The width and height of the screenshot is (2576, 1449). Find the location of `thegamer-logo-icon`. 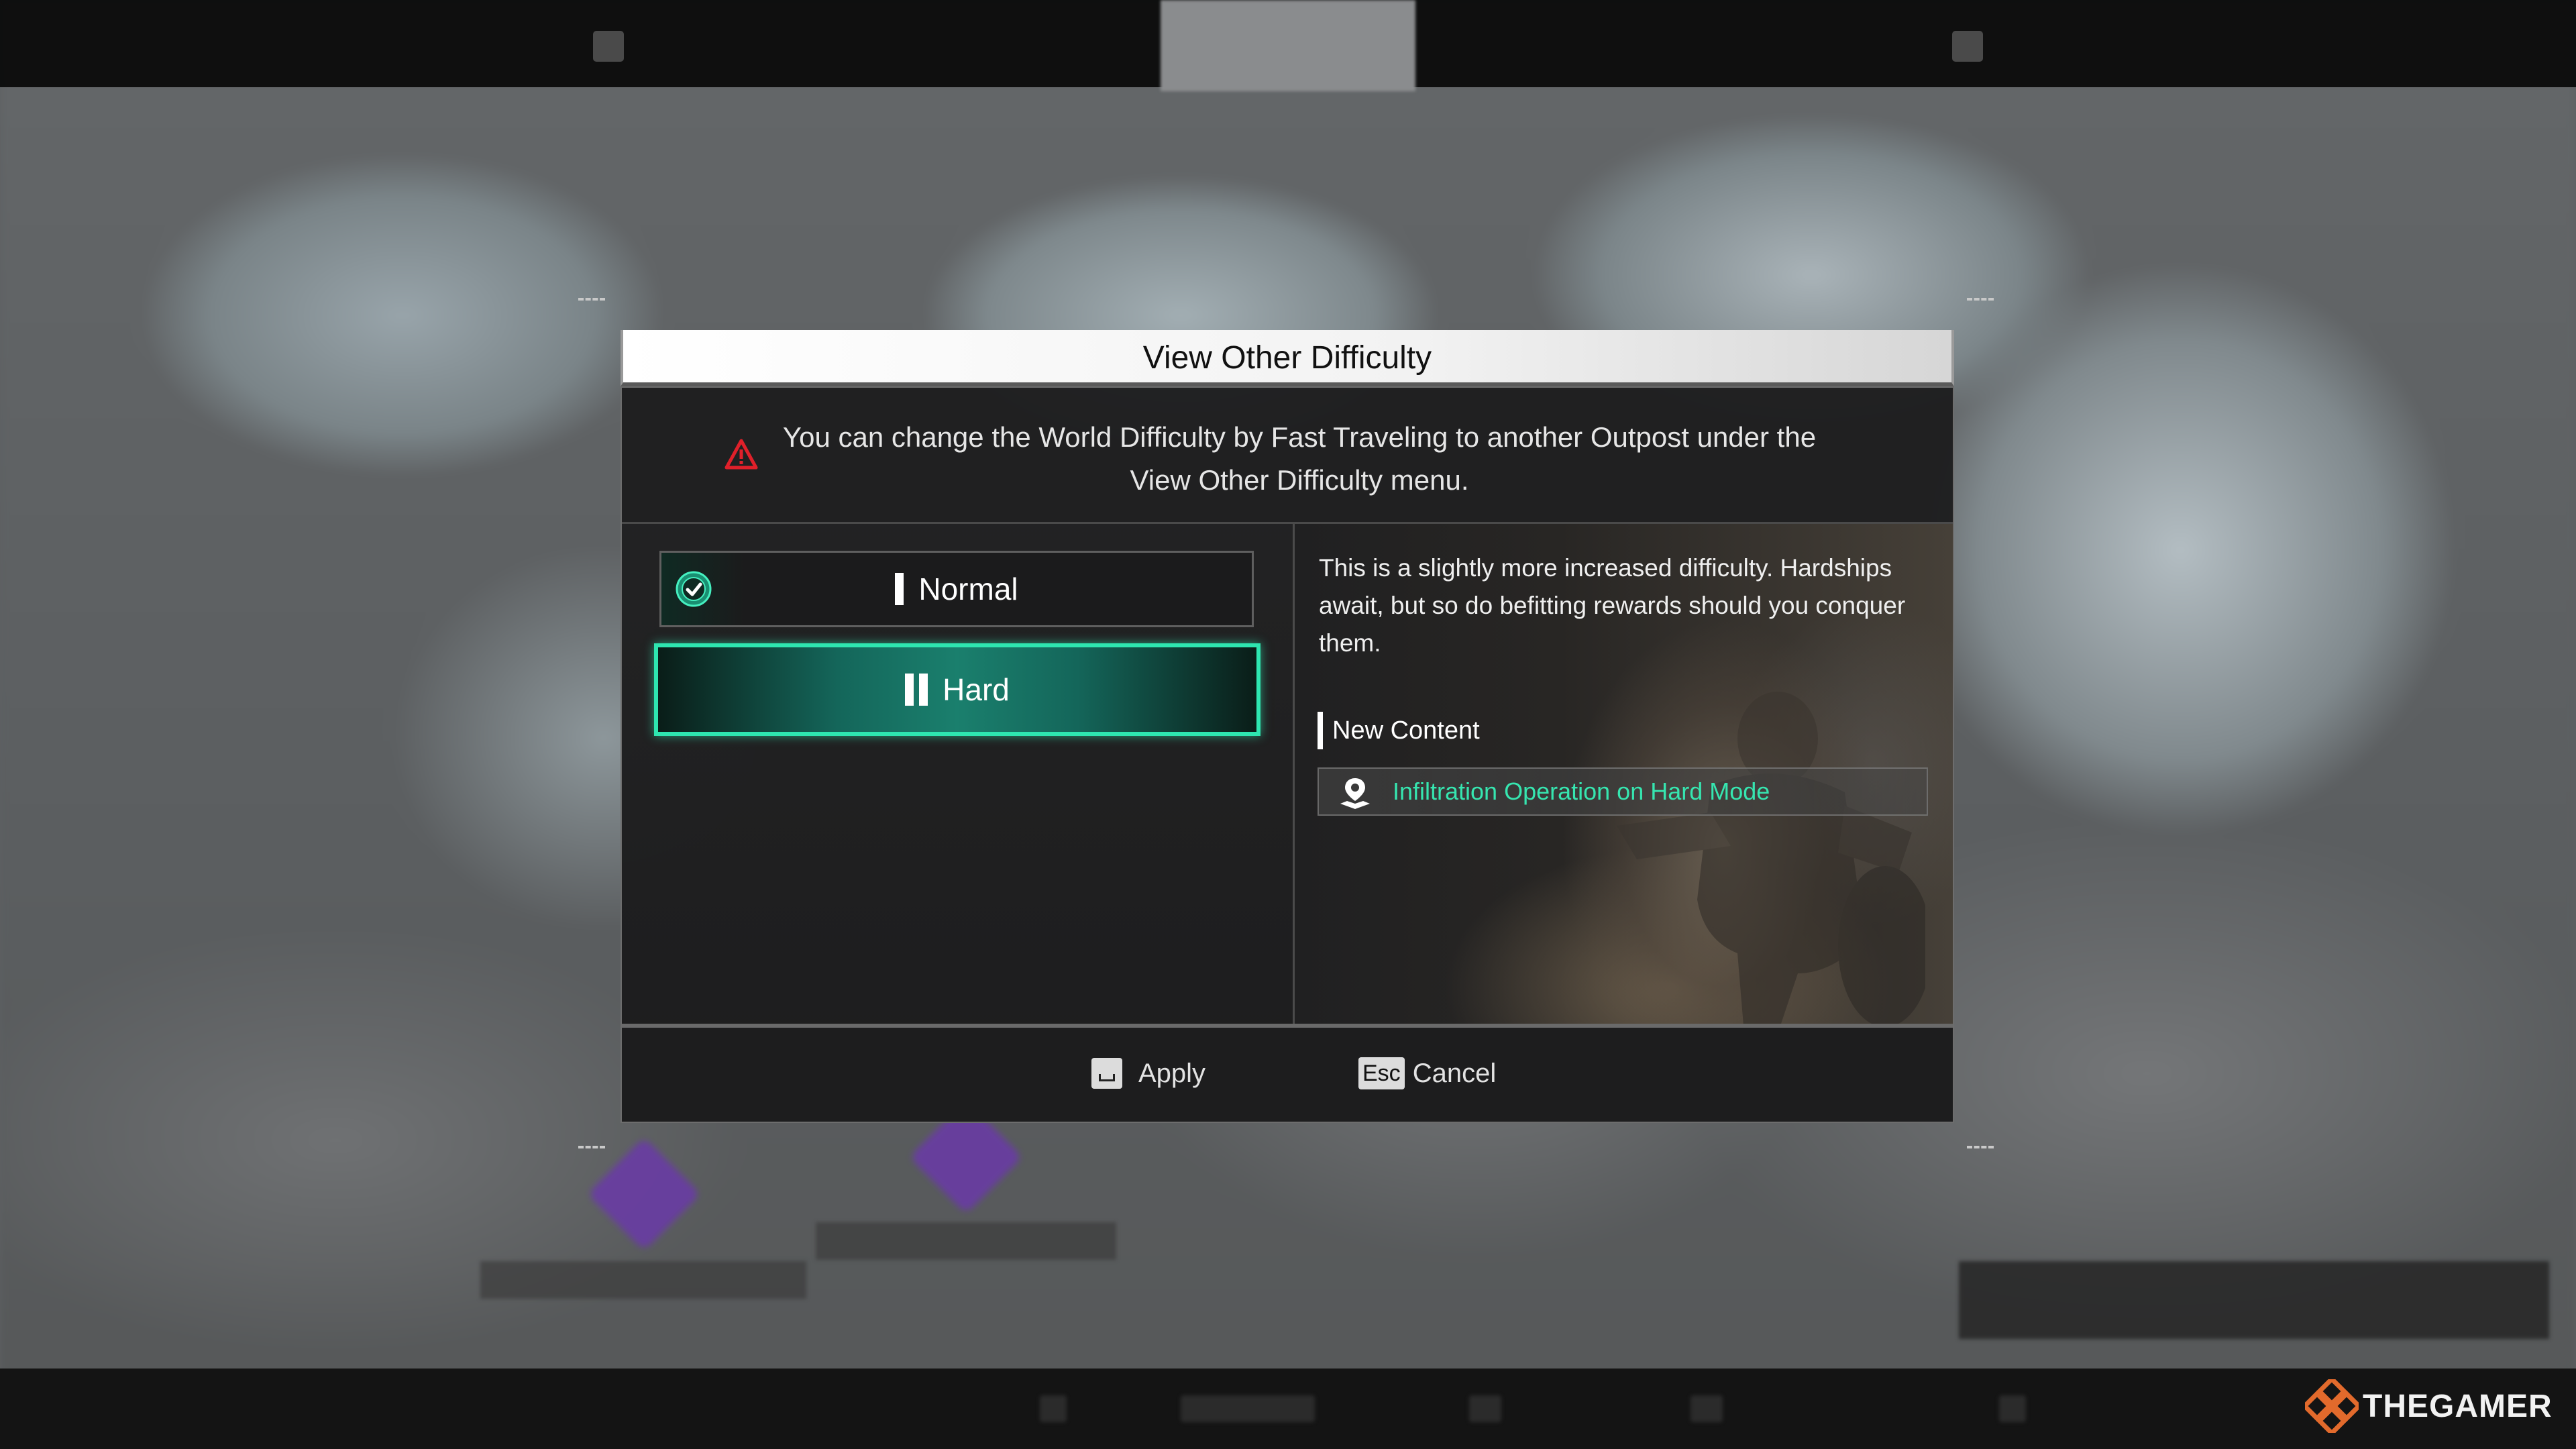

thegamer-logo-icon is located at coordinates (2332, 1406).